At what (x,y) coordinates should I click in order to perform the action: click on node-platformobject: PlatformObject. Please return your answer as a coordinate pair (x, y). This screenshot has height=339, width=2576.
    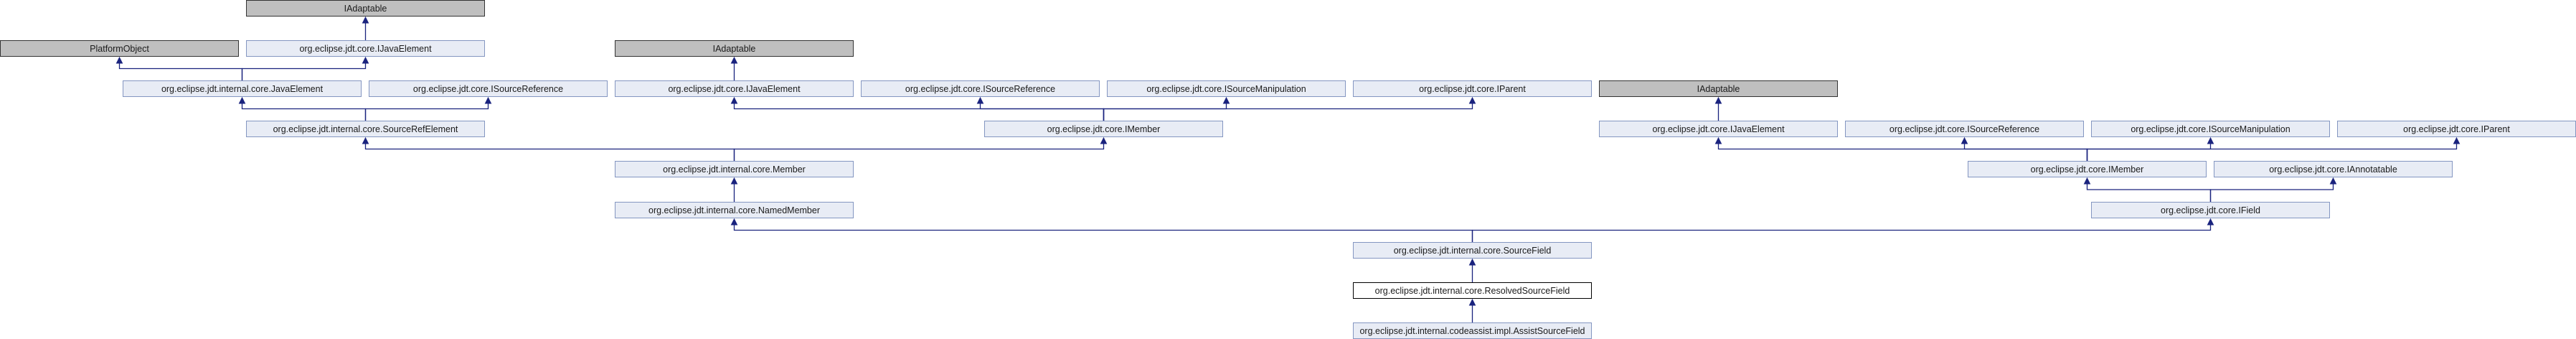
    Looking at the image, I should click on (119, 49).